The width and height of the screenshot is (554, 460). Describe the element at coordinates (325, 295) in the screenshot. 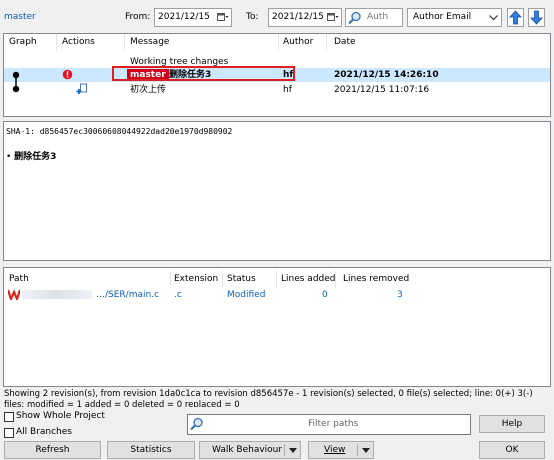

I see `file-row-lines-added: 0` at that location.